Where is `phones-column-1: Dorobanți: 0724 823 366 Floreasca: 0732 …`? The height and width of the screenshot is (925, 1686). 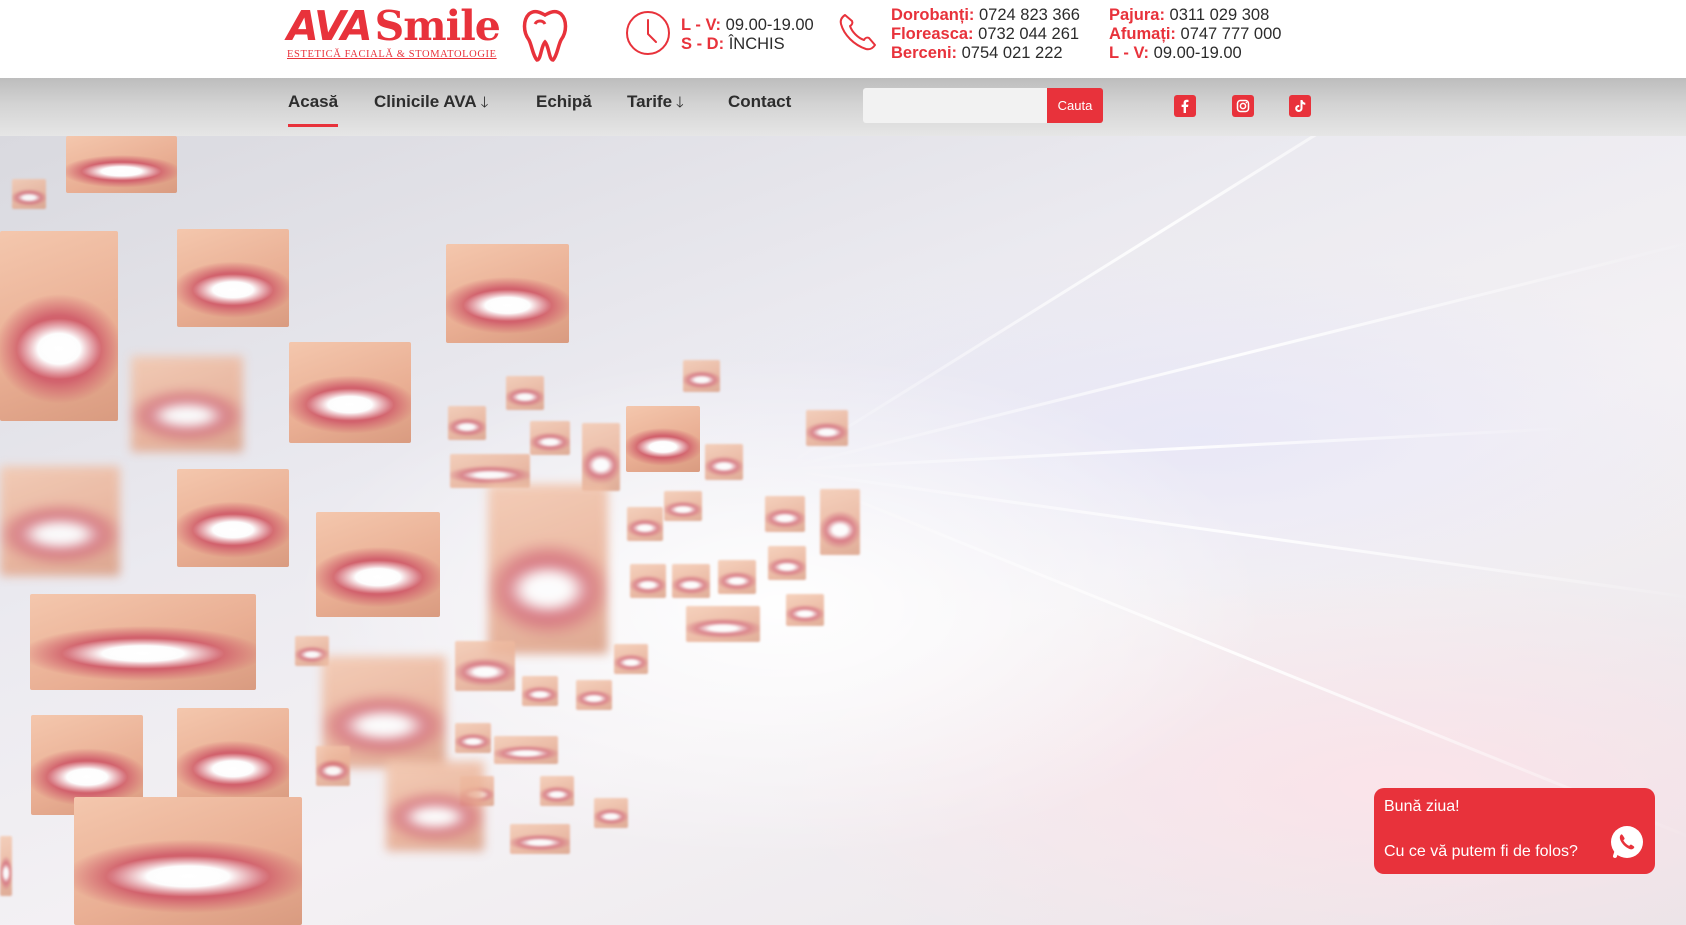 phones-column-1: Dorobanți: 0724 823 366 Floreasca: 0732 … is located at coordinates (985, 34).